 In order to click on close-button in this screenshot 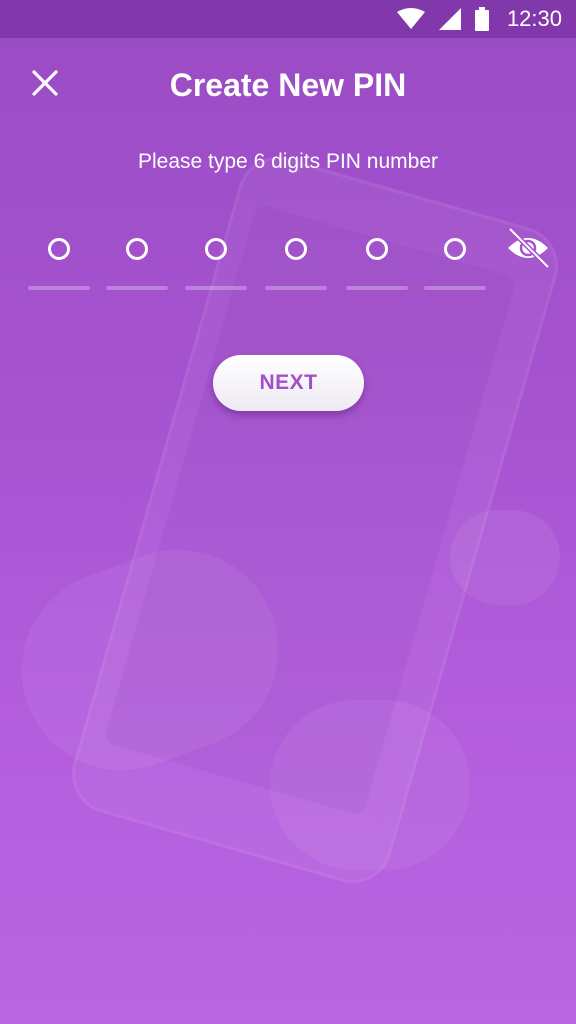, I will do `click(45, 85)`.